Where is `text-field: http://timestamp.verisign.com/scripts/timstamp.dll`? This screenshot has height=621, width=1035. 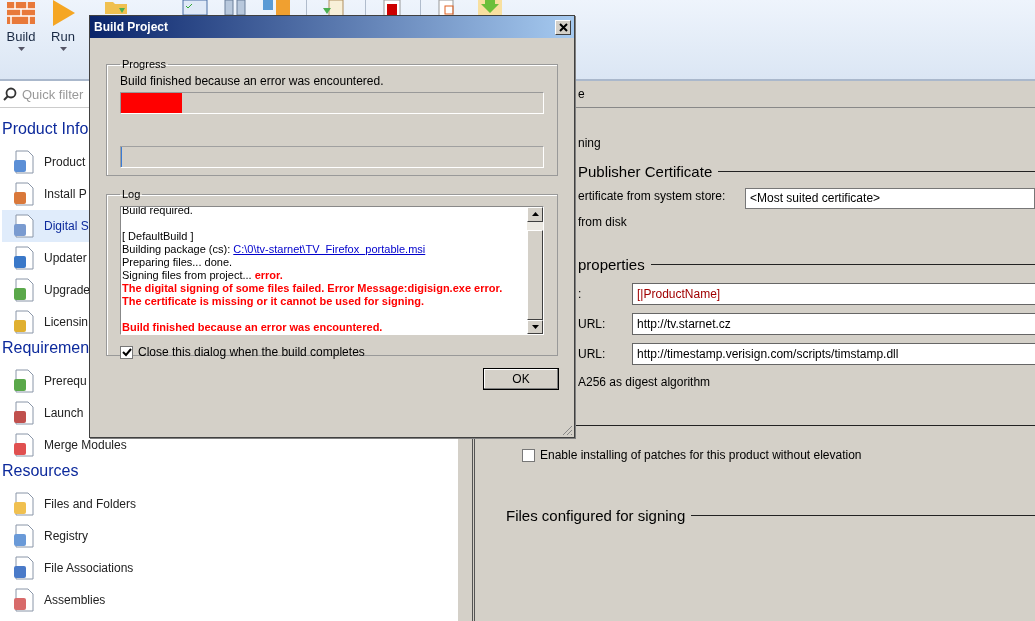
text-field: http://timestamp.verisign.com/scripts/timstamp.dll is located at coordinates (833, 354).